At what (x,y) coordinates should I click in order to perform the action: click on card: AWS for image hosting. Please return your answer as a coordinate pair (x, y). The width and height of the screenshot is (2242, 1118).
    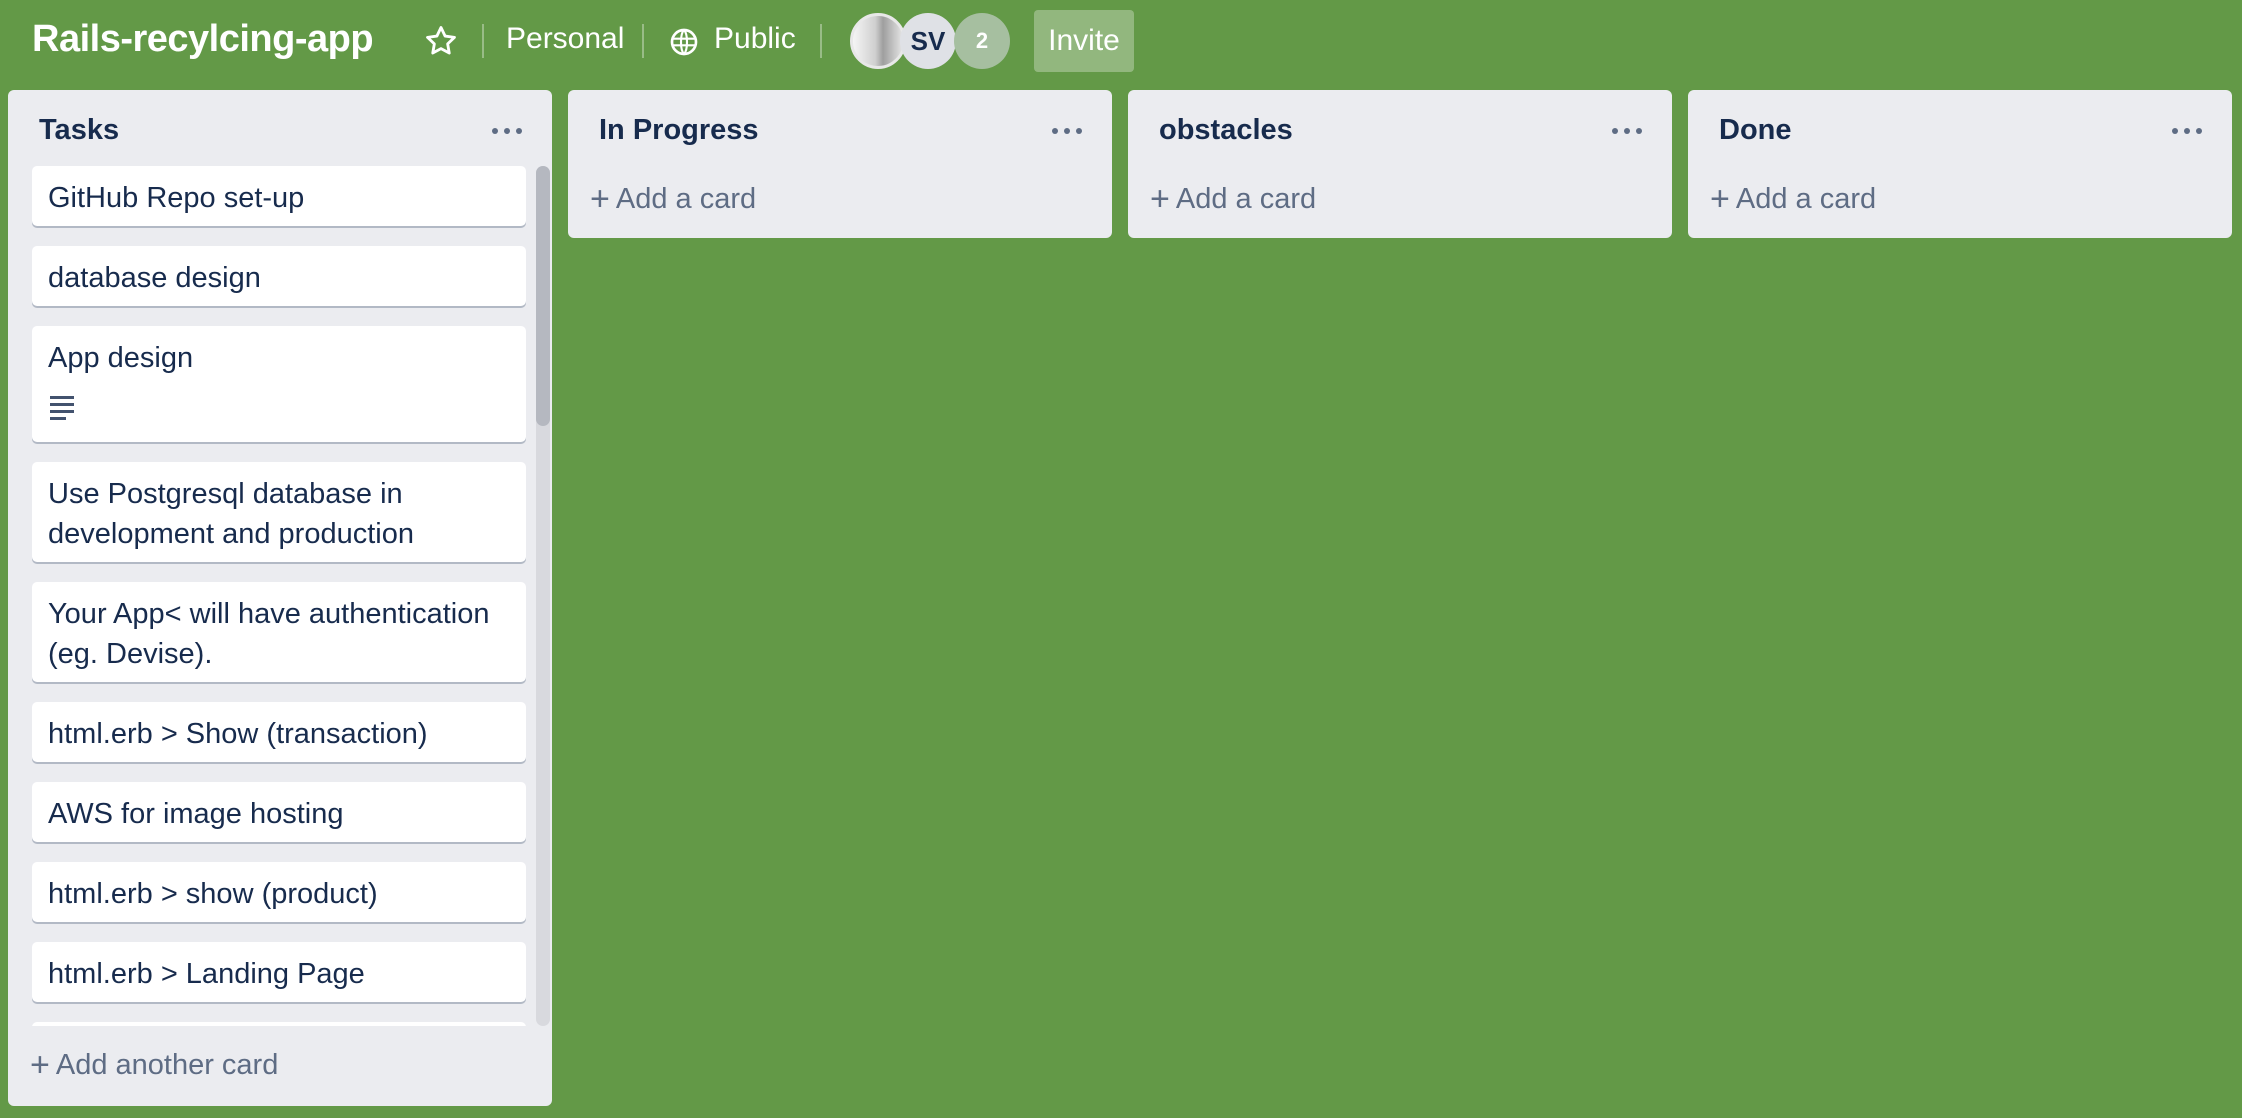
    Looking at the image, I should click on (279, 812).